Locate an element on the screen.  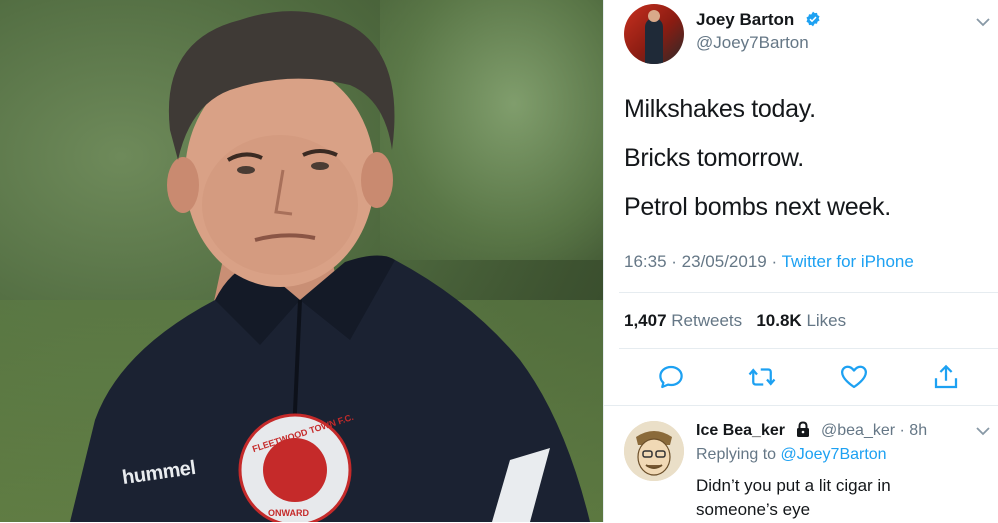
lock-icon is located at coordinates (803, 429).